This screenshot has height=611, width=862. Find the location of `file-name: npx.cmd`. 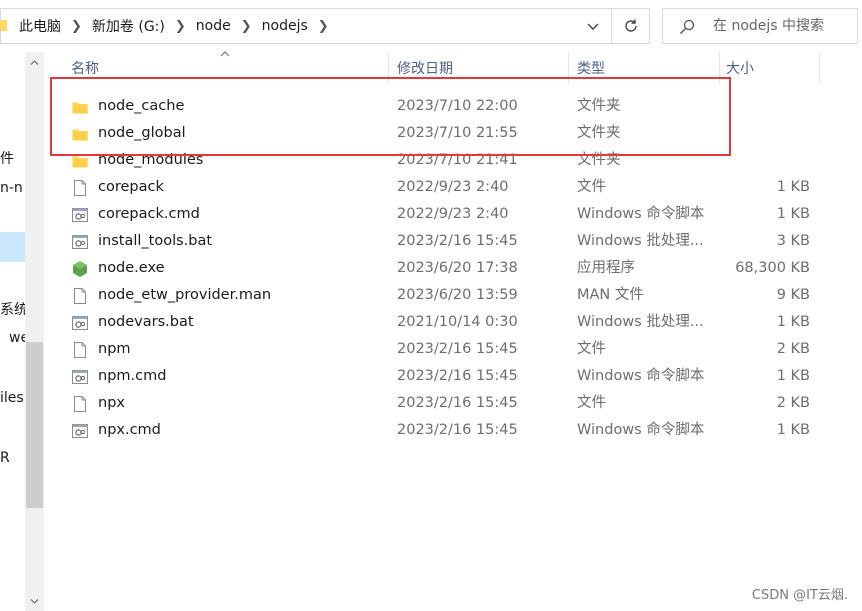

file-name: npx.cmd is located at coordinates (129, 430).